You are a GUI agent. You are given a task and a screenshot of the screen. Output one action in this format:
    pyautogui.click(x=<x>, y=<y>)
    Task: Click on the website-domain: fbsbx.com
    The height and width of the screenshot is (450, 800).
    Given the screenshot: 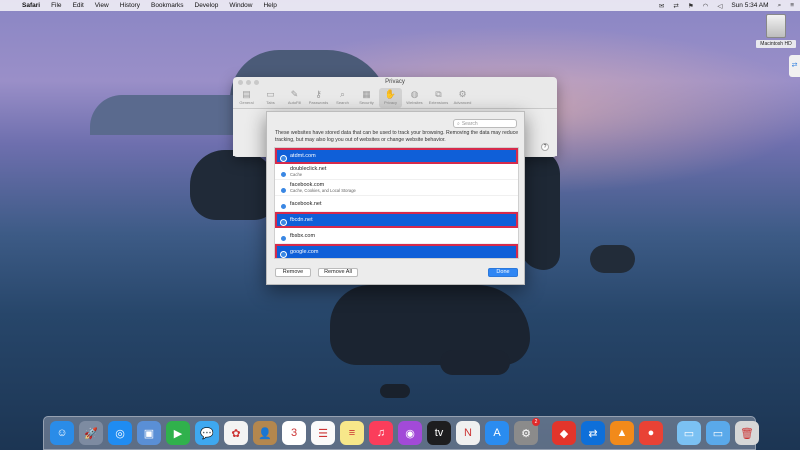 What is the action you would take?
    pyautogui.click(x=303, y=235)
    